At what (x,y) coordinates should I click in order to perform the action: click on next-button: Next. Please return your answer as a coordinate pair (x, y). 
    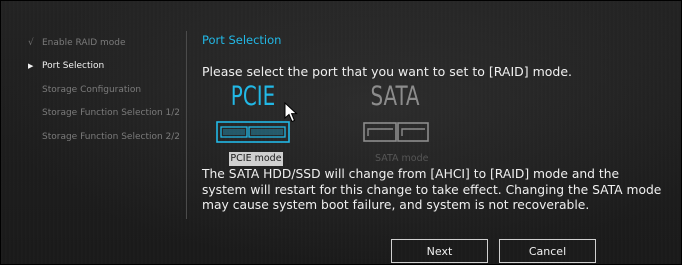
    Looking at the image, I should click on (439, 251).